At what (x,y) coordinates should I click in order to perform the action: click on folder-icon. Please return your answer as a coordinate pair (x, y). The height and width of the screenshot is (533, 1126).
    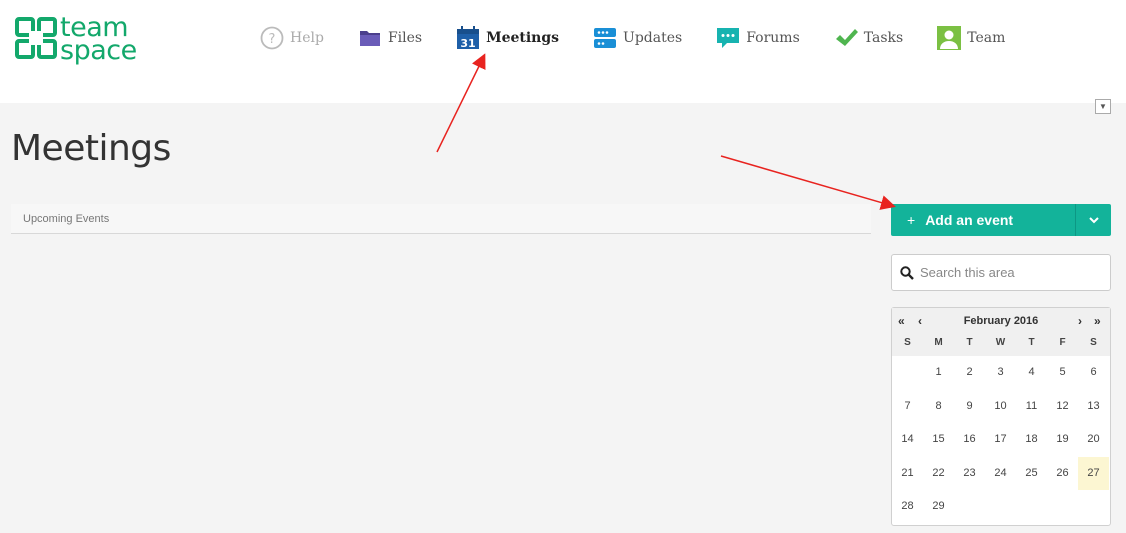
    Looking at the image, I should click on (370, 38).